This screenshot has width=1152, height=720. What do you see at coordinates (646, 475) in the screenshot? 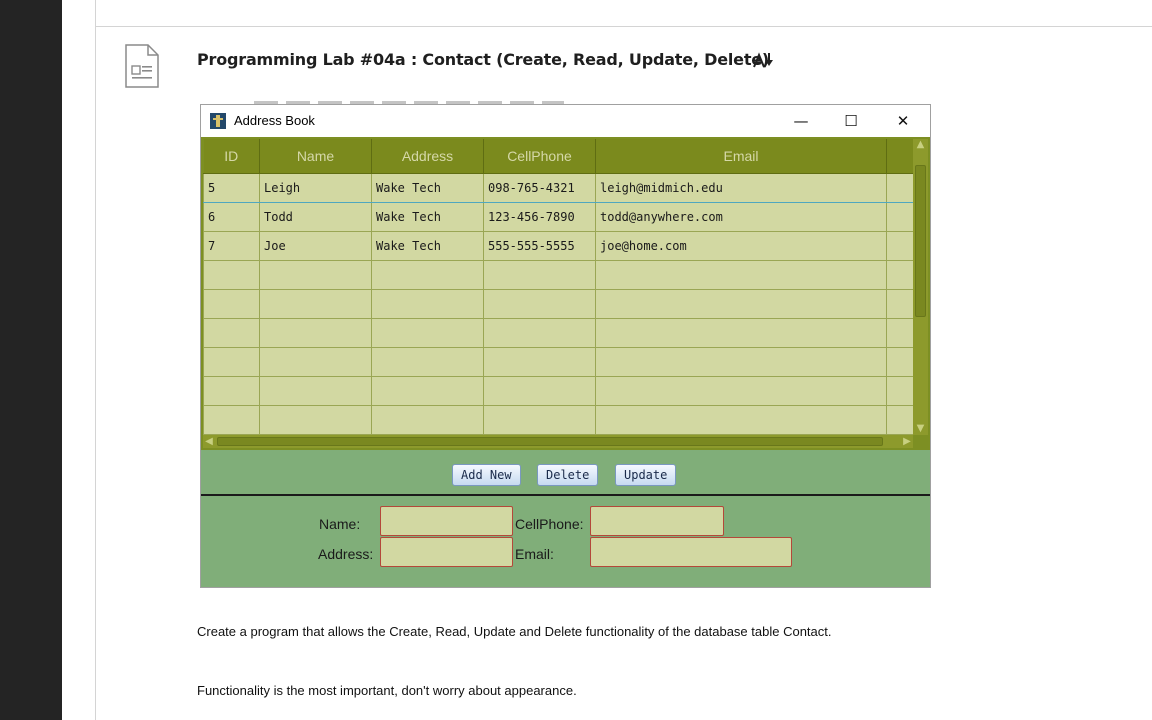
I see `update-button: Update` at bounding box center [646, 475].